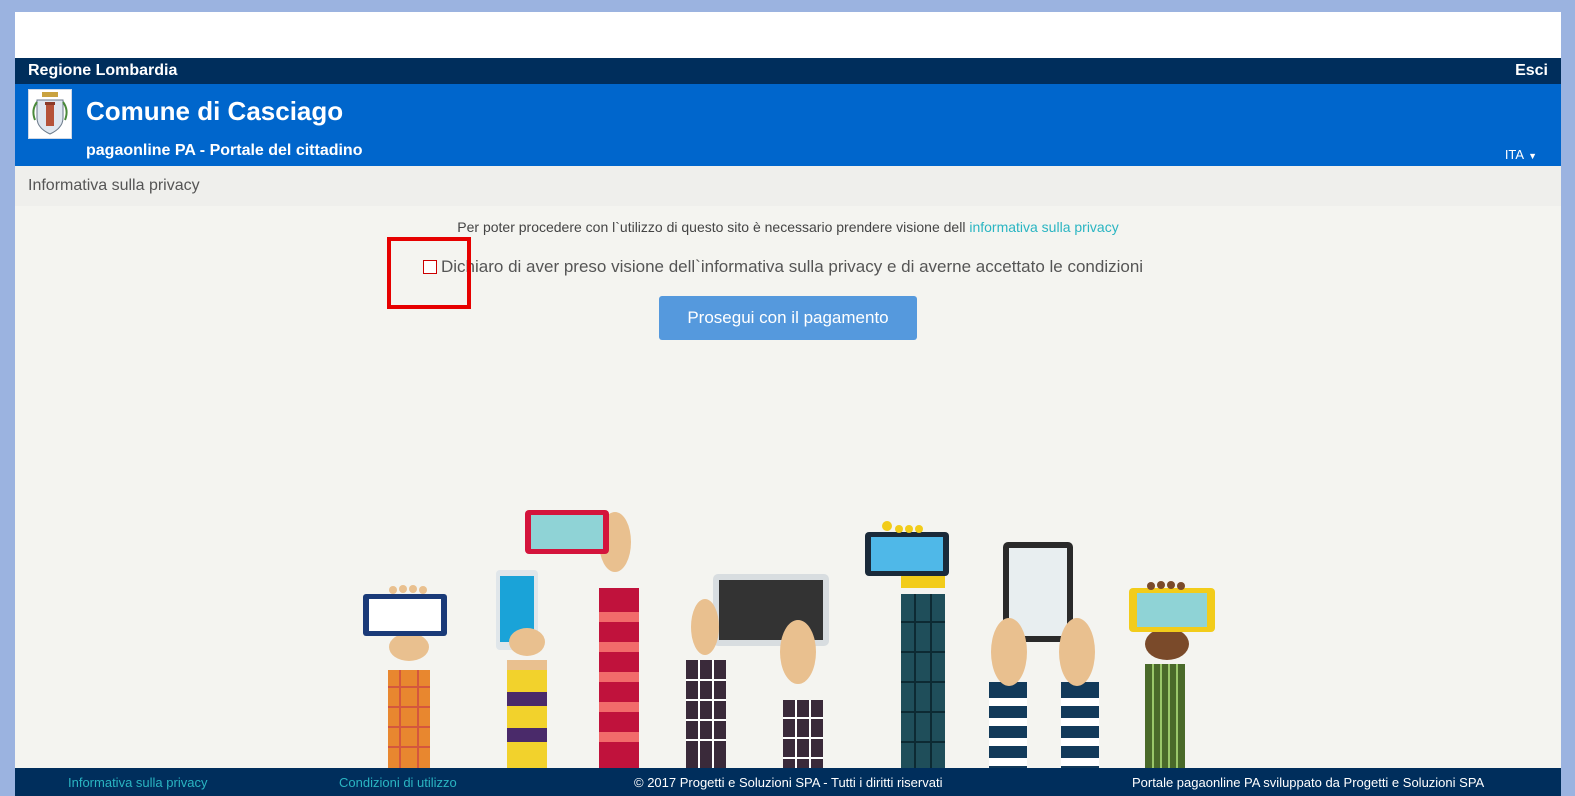 Image resolution: width=1575 pixels, height=796 pixels. What do you see at coordinates (103, 70) in the screenshot?
I see `region-name: Regione Lombardia` at bounding box center [103, 70].